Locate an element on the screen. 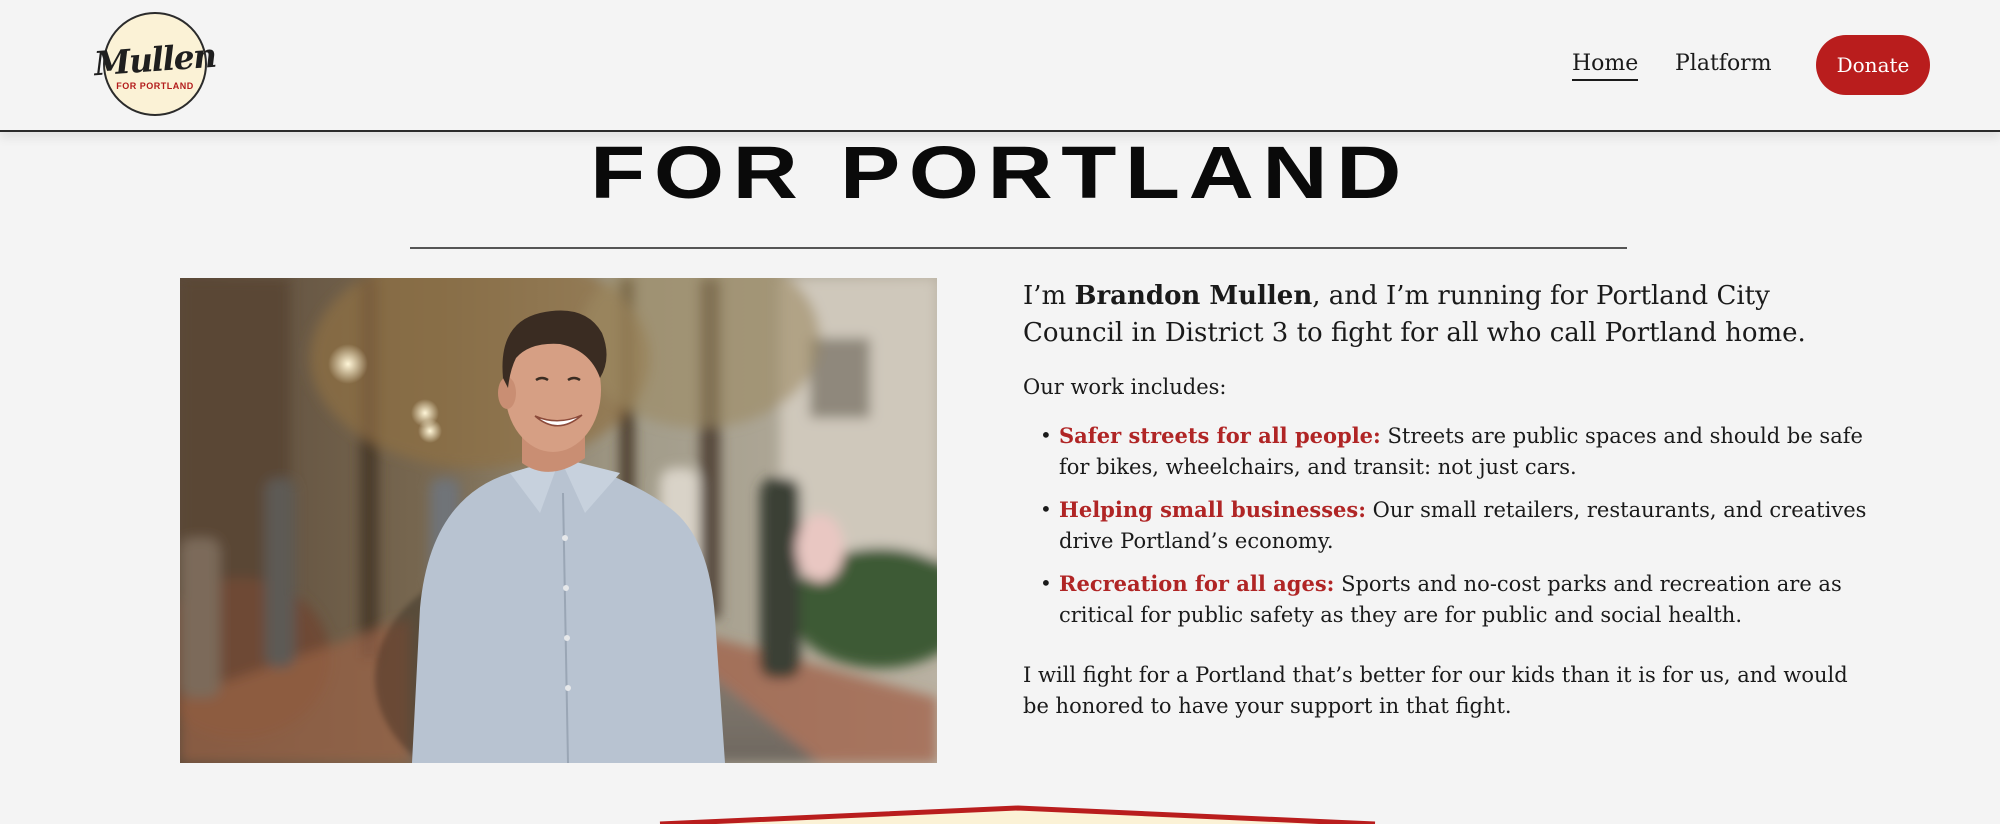  section-divider is located at coordinates (1018, 248).